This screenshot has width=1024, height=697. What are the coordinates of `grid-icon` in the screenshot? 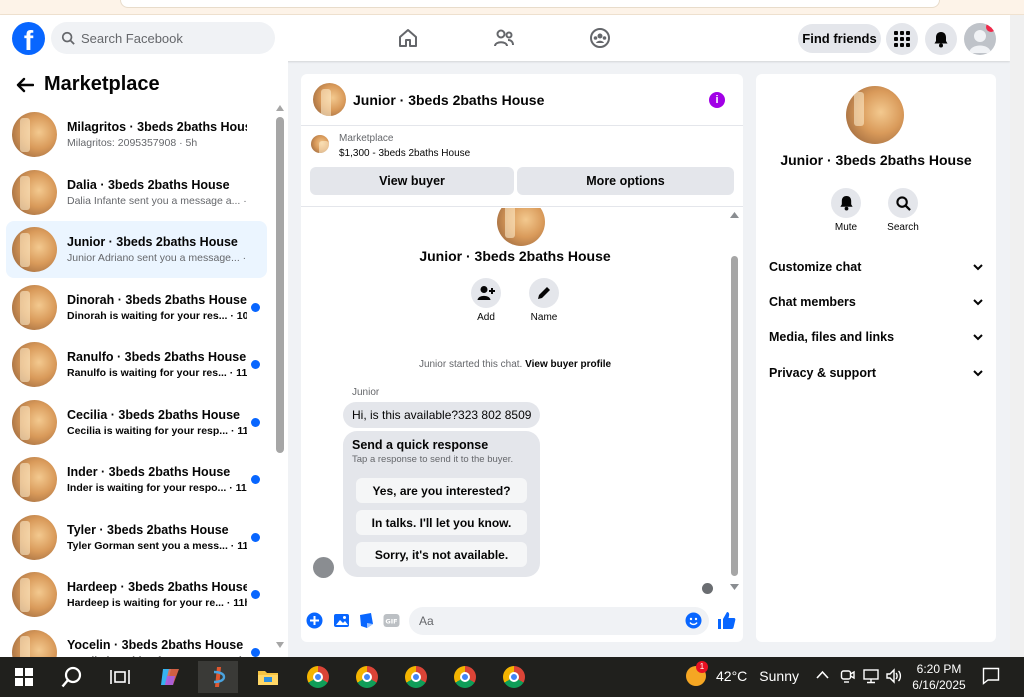 It's located at (902, 39).